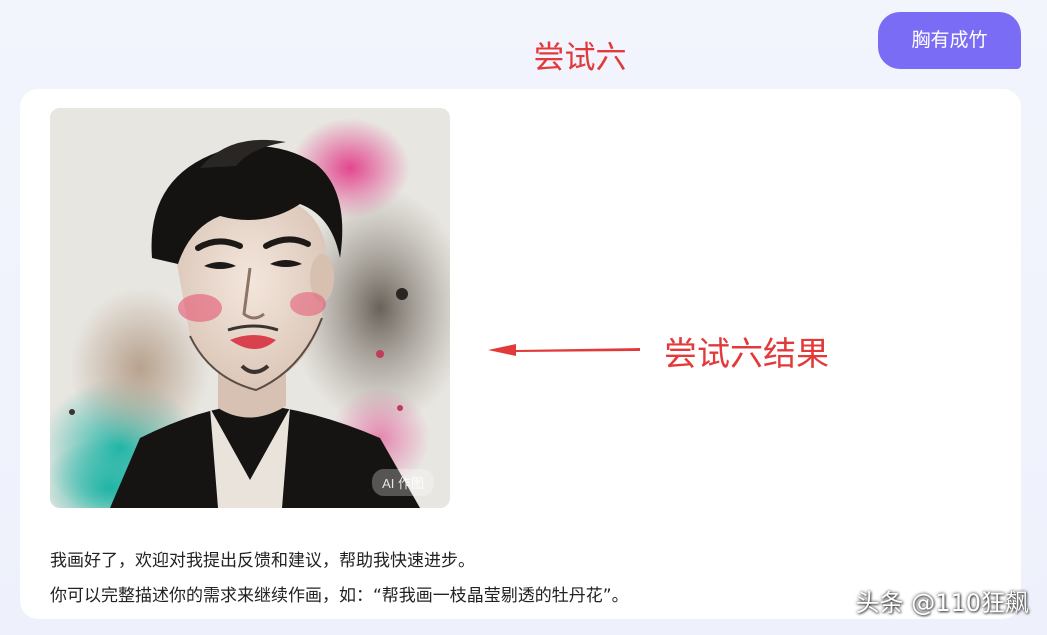 Image resolution: width=1047 pixels, height=635 pixels. Describe the element at coordinates (580, 58) in the screenshot. I see `annotation-title: 尝试六` at that location.